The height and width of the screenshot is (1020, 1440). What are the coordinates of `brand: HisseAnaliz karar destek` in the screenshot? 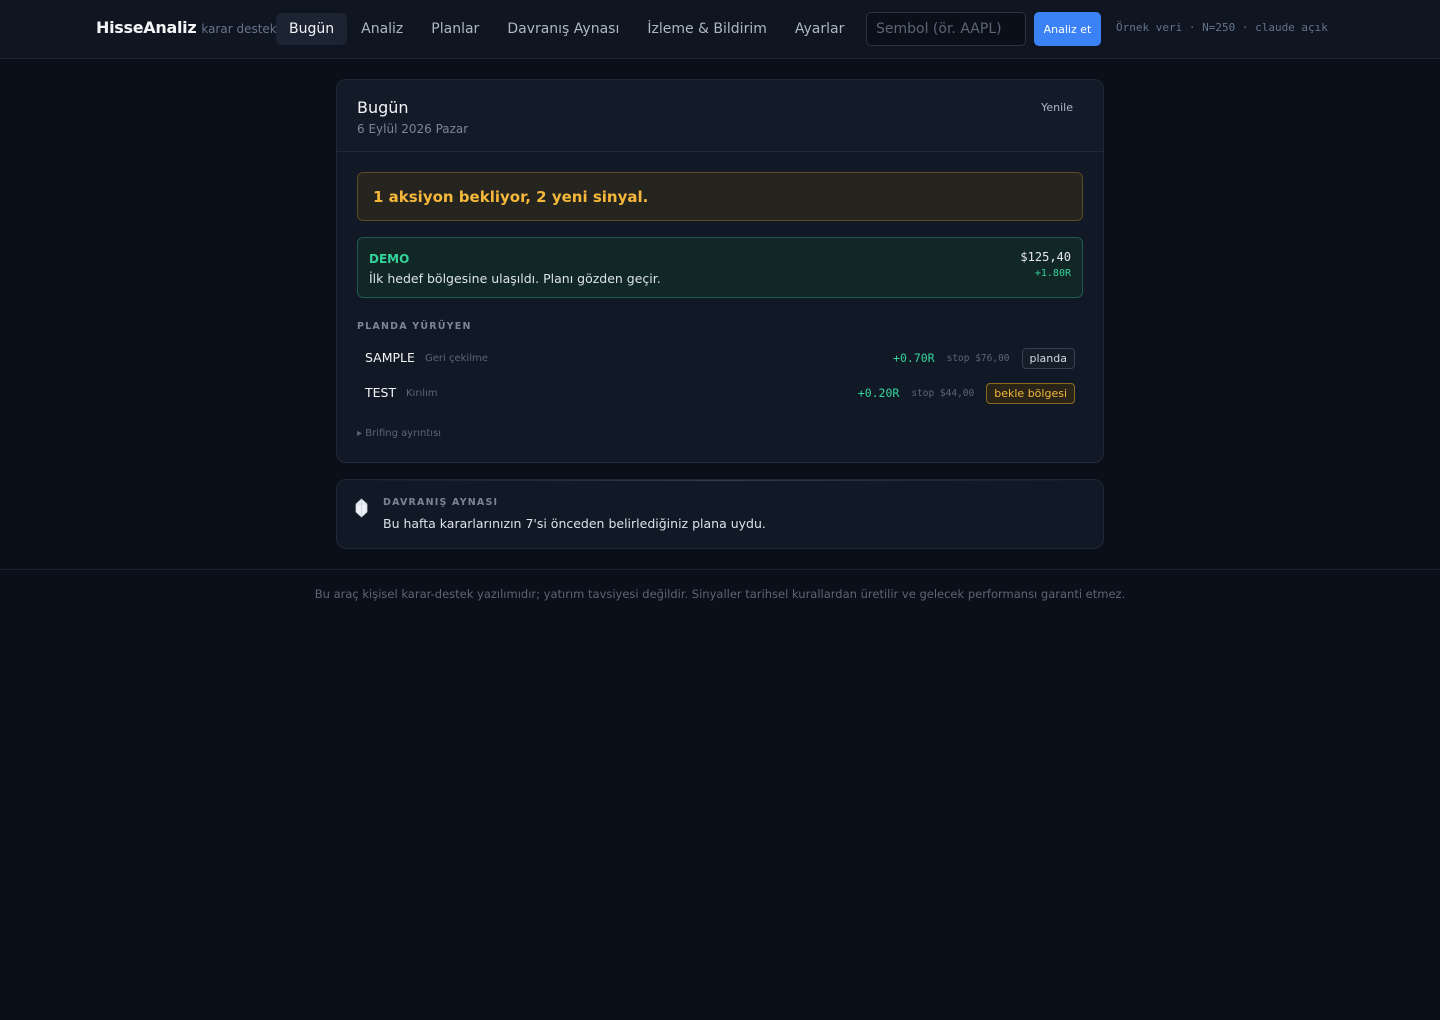 It's located at (186, 27).